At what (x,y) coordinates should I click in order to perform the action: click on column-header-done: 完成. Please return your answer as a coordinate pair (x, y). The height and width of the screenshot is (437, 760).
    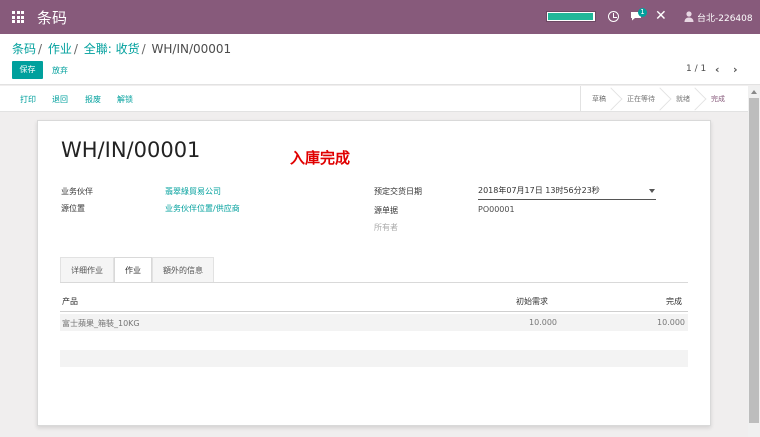
    Looking at the image, I should click on (674, 301).